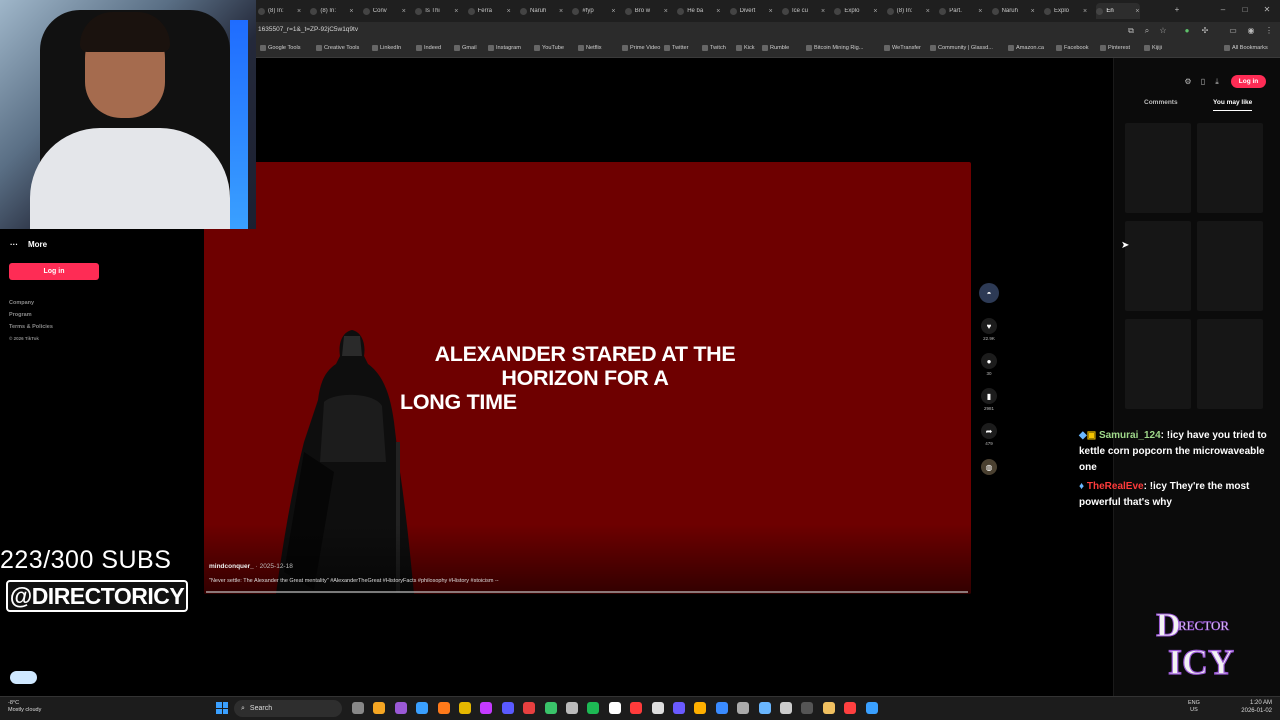  What do you see at coordinates (20, 315) in the screenshot?
I see `footer-program-link: Program` at bounding box center [20, 315].